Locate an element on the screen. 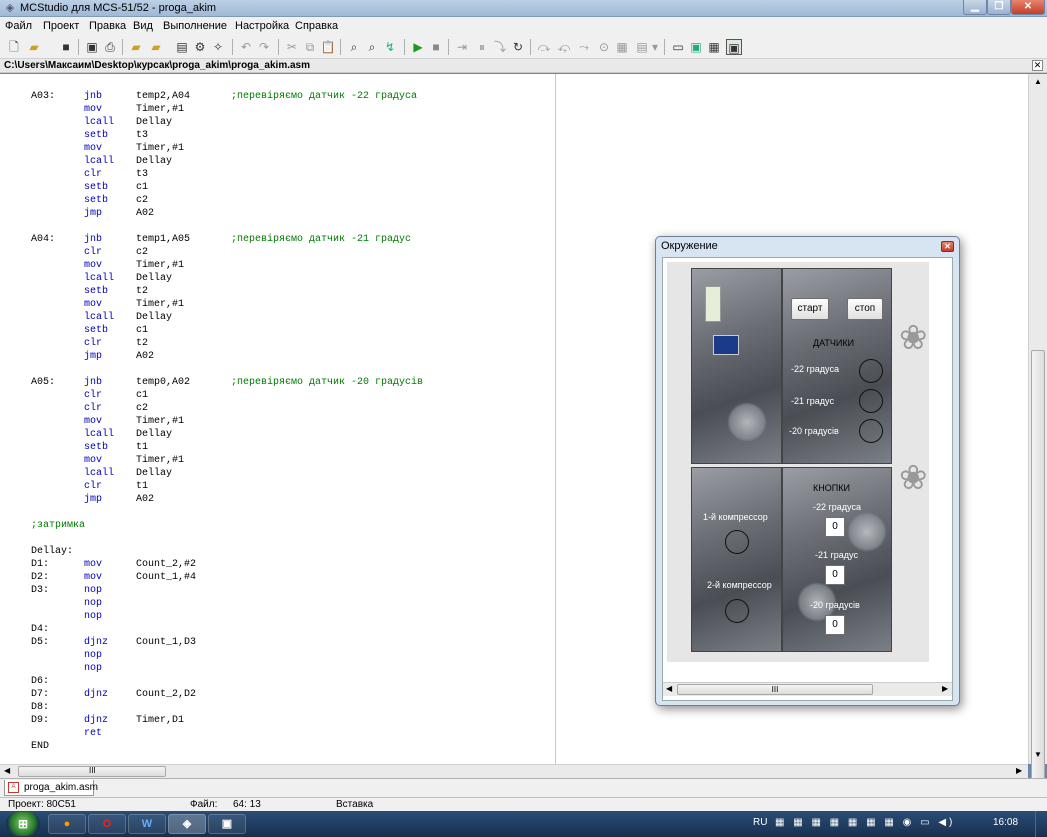  print-icon: ⎙ is located at coordinates (110, 47).